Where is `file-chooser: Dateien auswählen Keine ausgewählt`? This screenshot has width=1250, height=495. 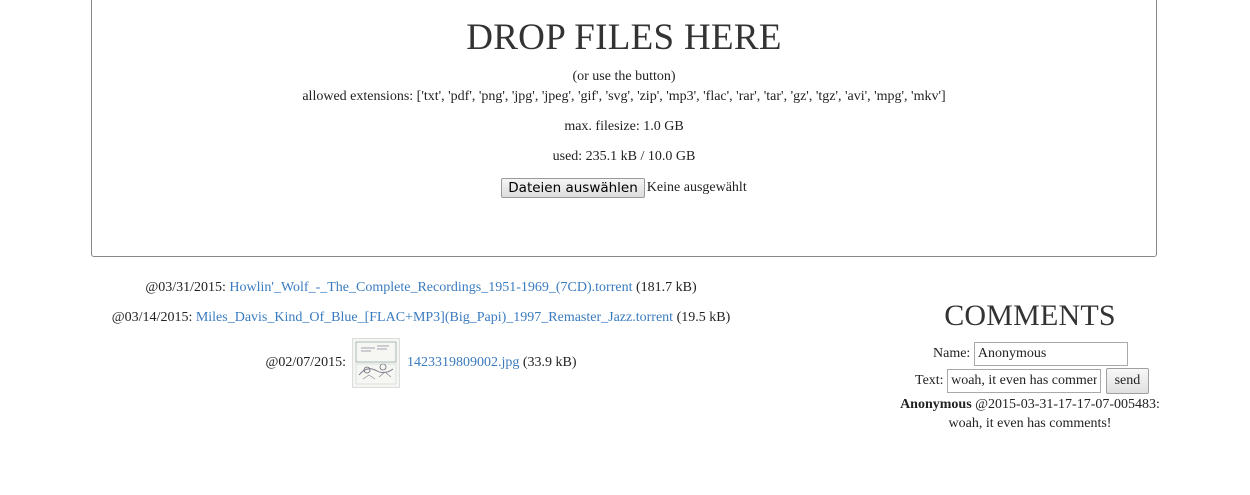
file-chooser: Dateien auswählen Keine ausgewählt is located at coordinates (624, 188).